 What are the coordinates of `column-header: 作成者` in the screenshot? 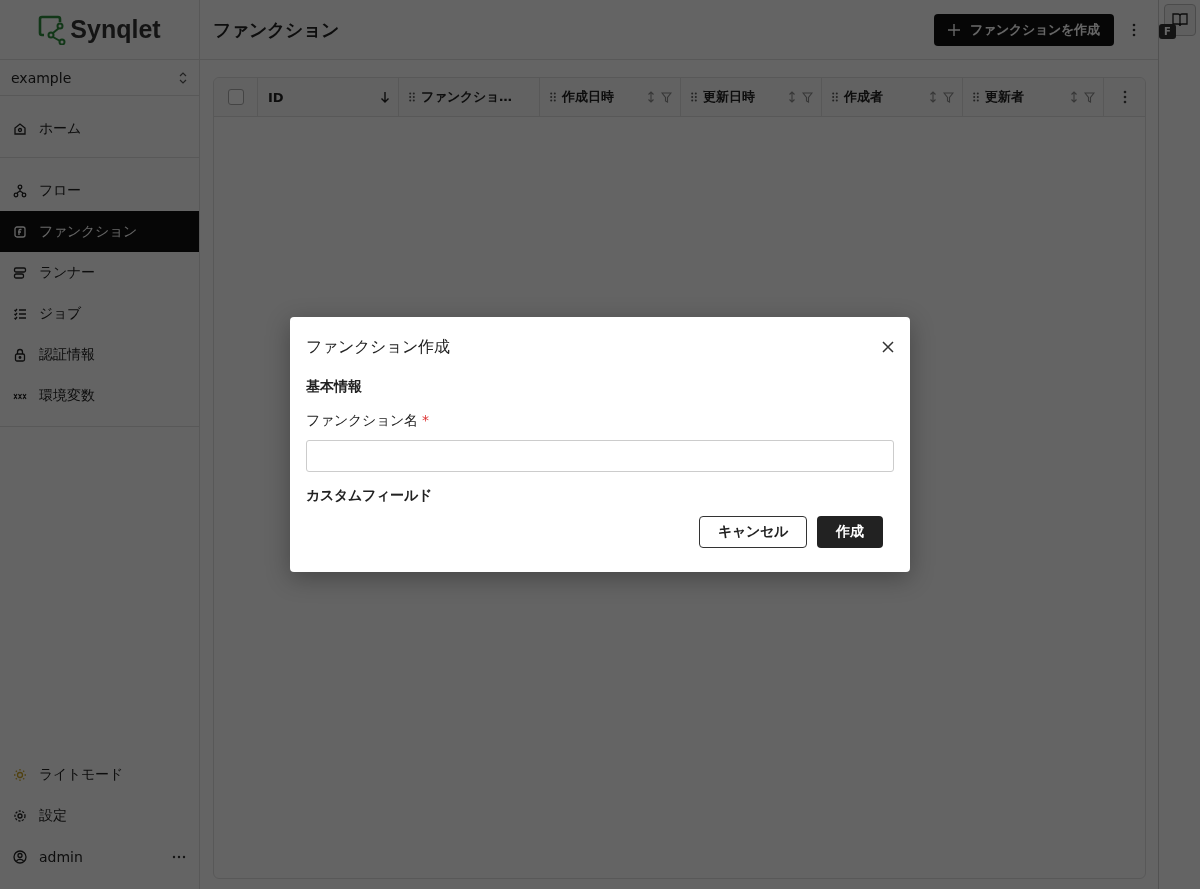 It's located at (892, 97).